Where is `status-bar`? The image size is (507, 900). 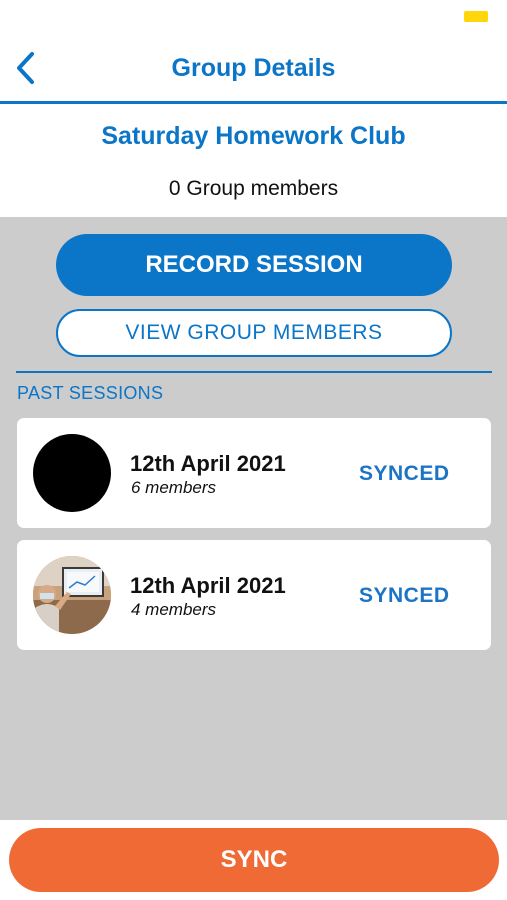 status-bar is located at coordinates (253, 17).